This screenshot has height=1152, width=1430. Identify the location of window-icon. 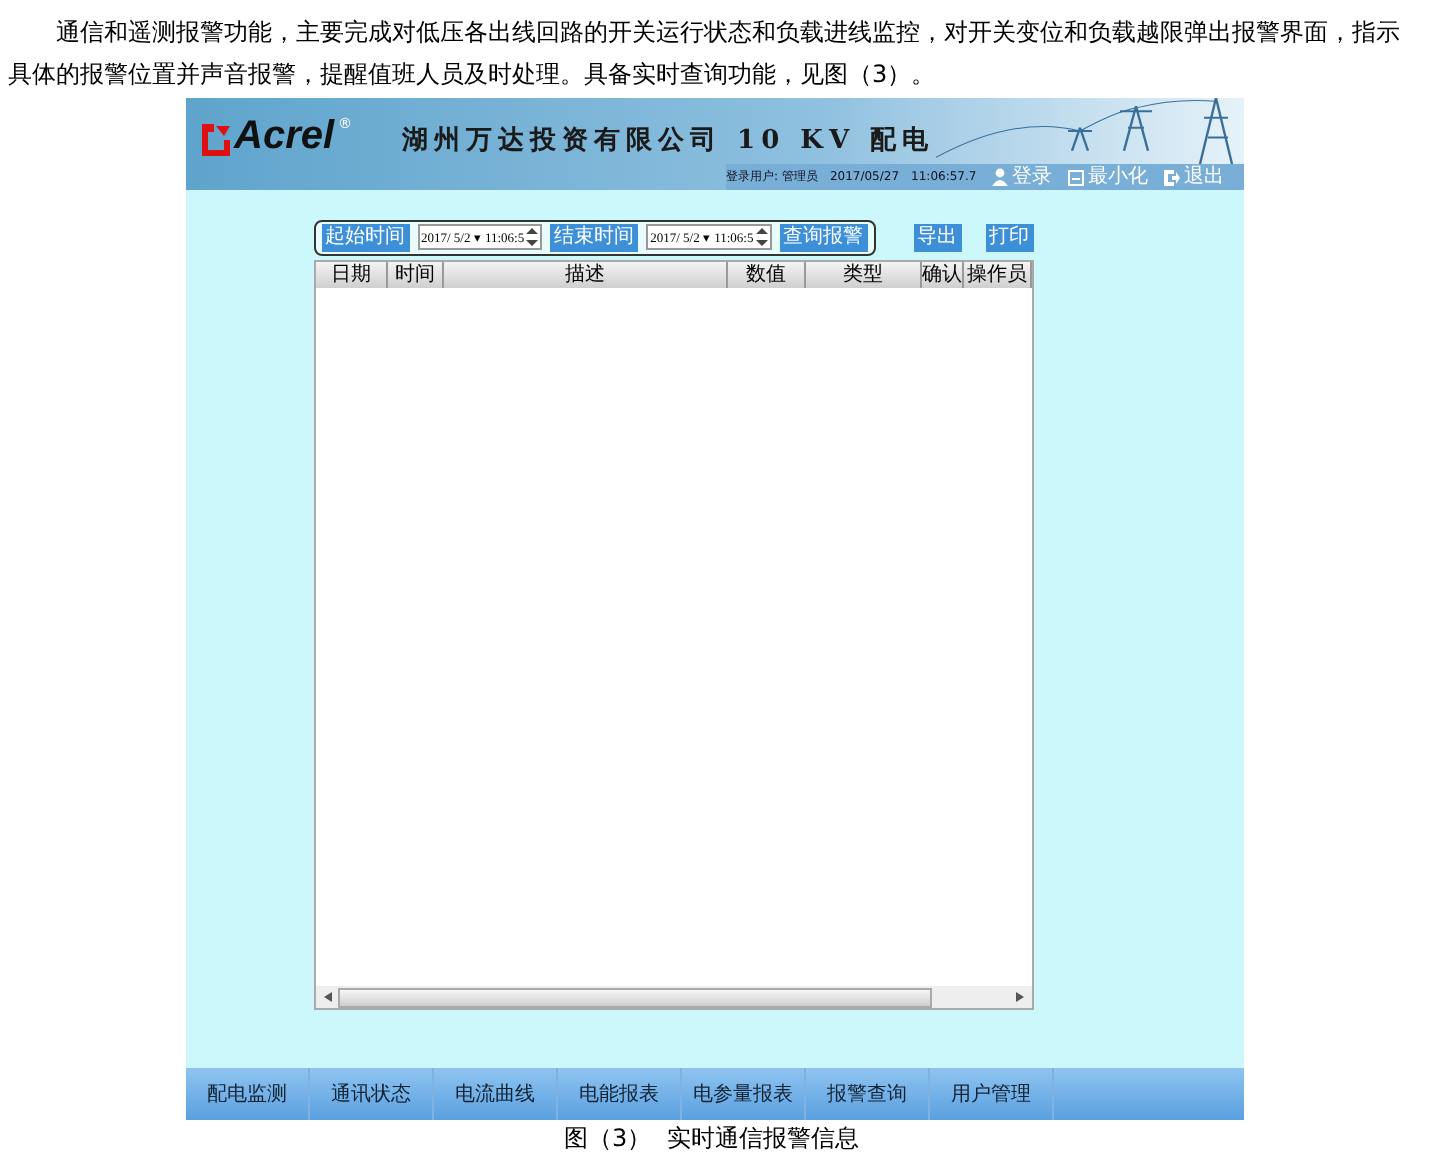
(1076, 177).